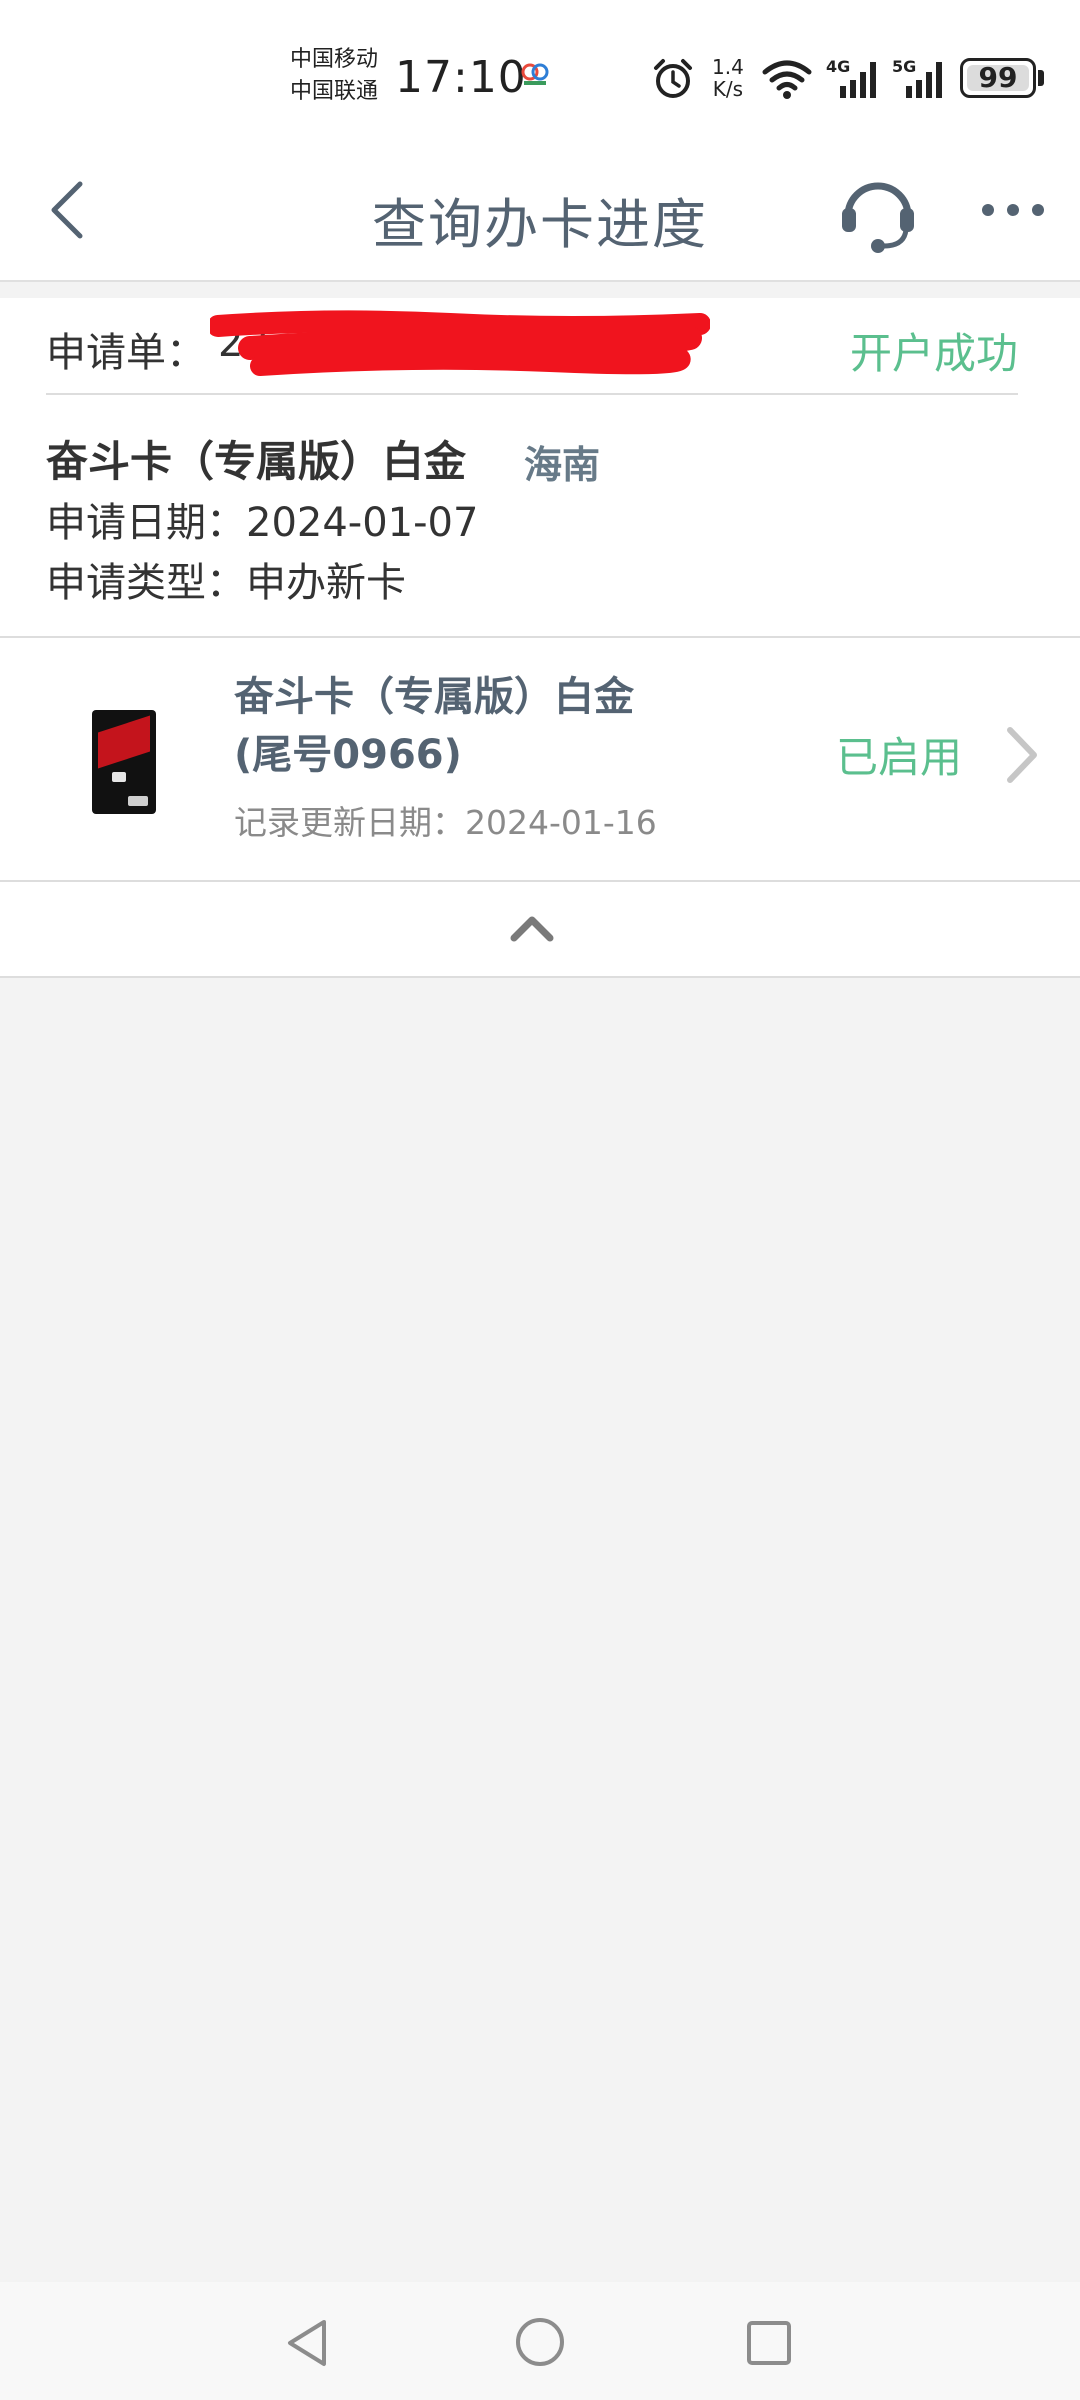 Image resolution: width=1080 pixels, height=2400 pixels. Describe the element at coordinates (899, 757) in the screenshot. I see `card-status: 已启用` at that location.